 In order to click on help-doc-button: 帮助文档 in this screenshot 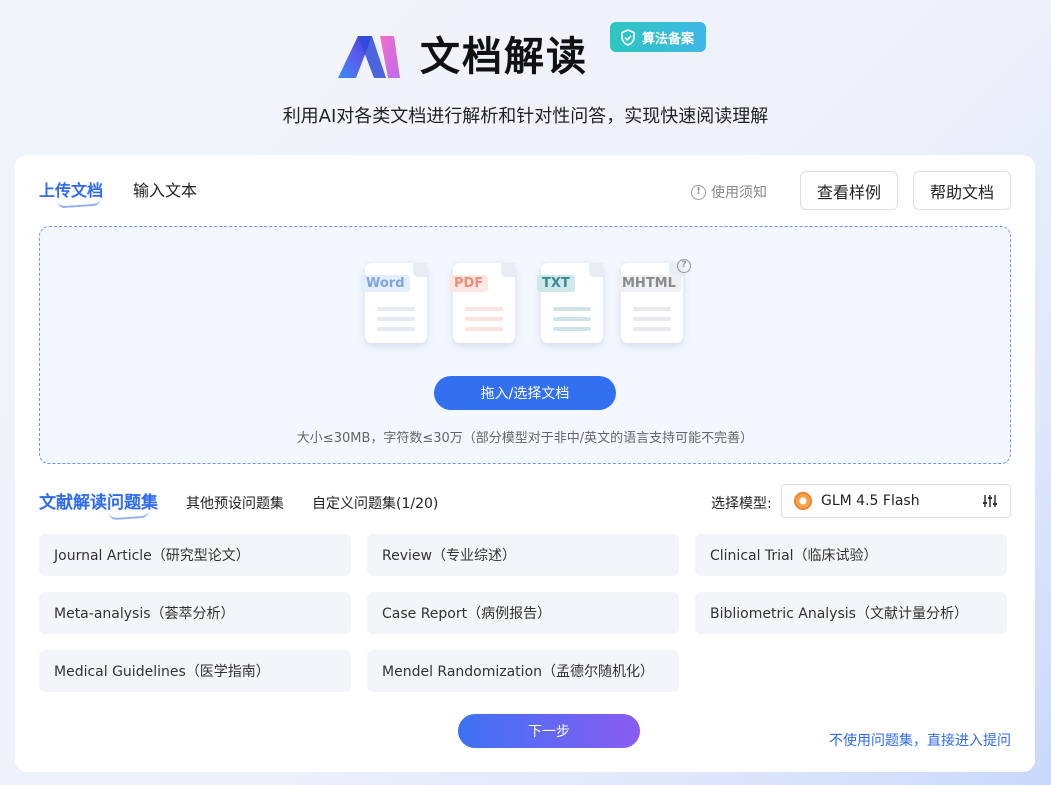, I will do `click(962, 190)`.